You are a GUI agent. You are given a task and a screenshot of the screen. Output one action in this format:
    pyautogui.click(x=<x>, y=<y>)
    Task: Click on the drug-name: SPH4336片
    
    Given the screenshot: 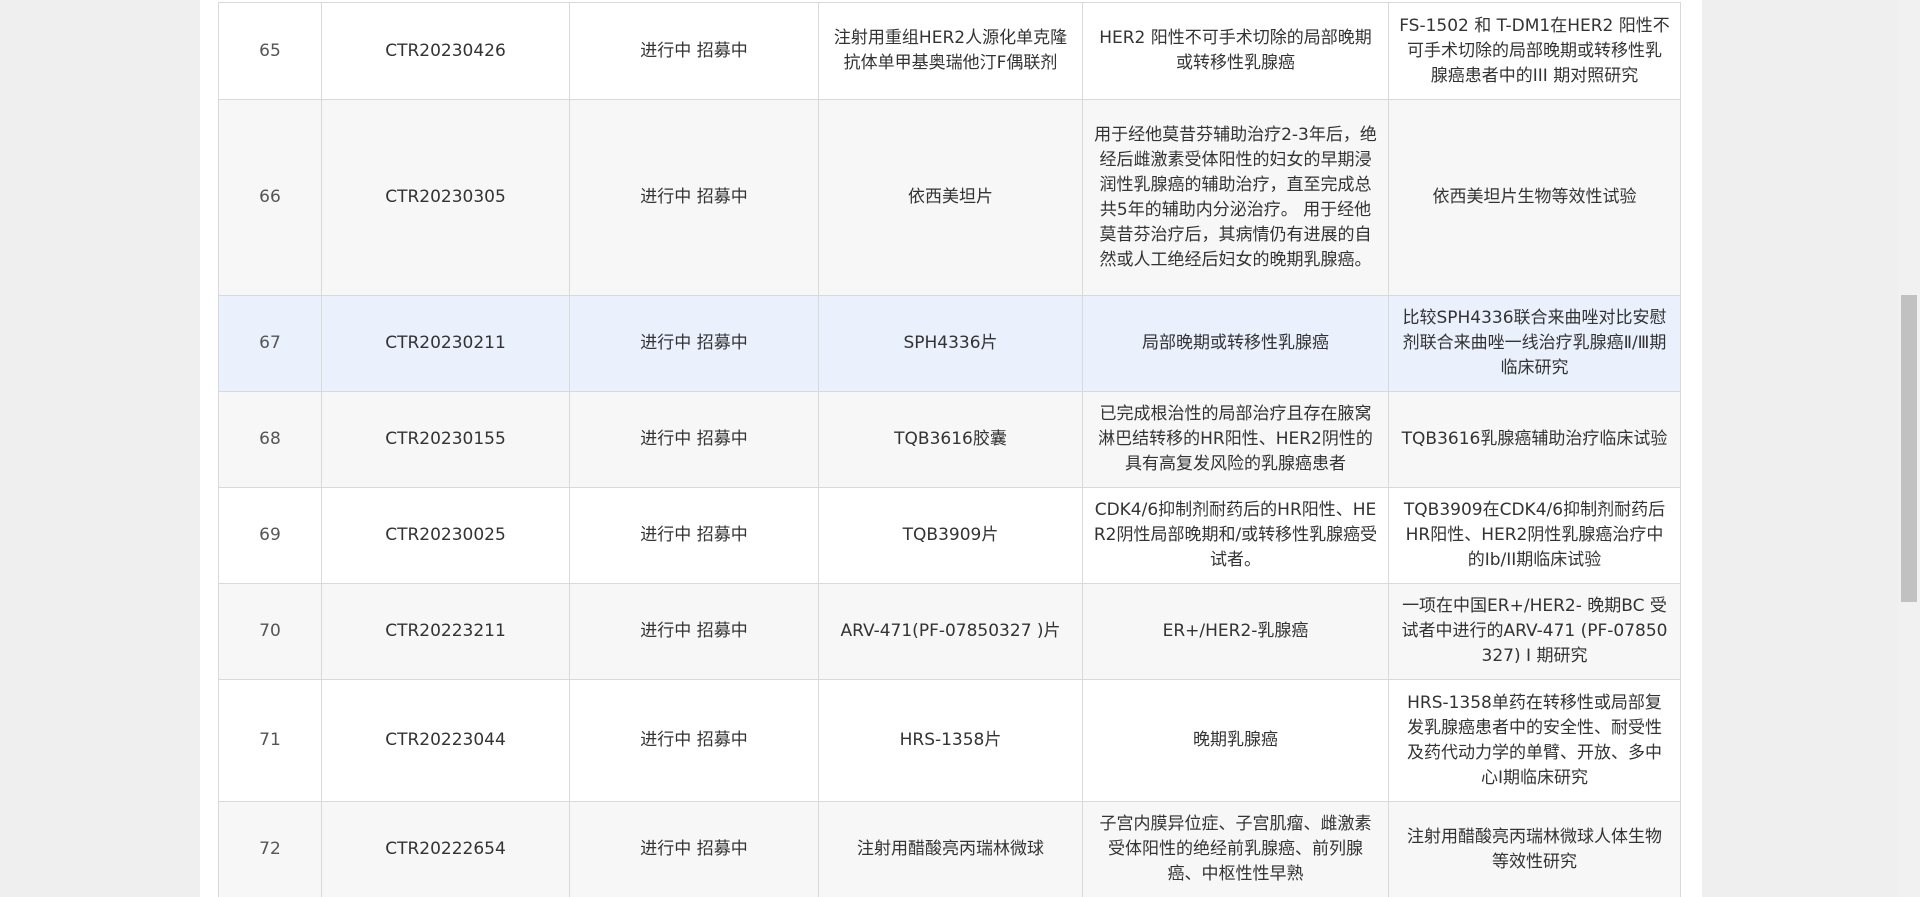 What is the action you would take?
    pyautogui.click(x=950, y=343)
    